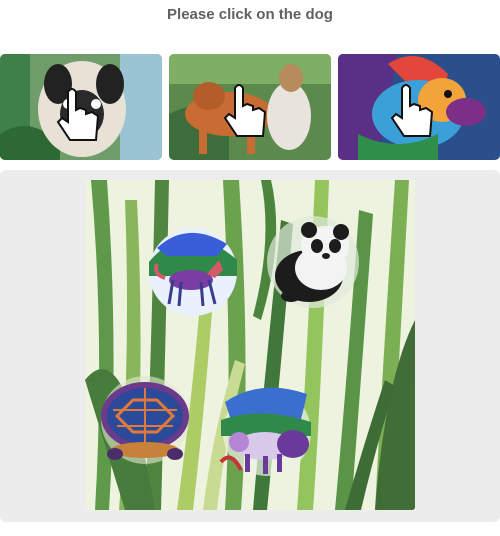 This screenshot has width=500, height=536. Describe the element at coordinates (250, 14) in the screenshot. I see `prompt-text: Please click on the dog` at that location.